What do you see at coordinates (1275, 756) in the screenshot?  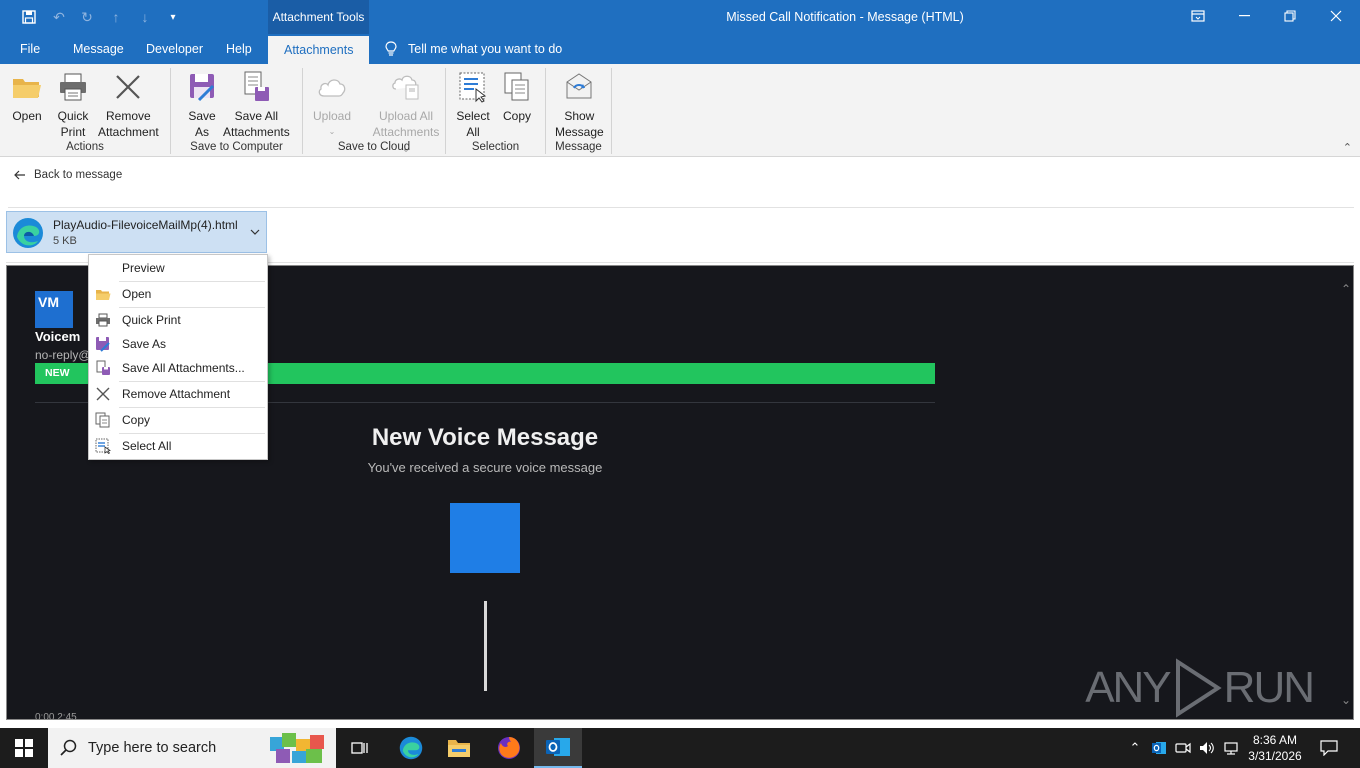 I see `clock-date: 3/31/2026` at bounding box center [1275, 756].